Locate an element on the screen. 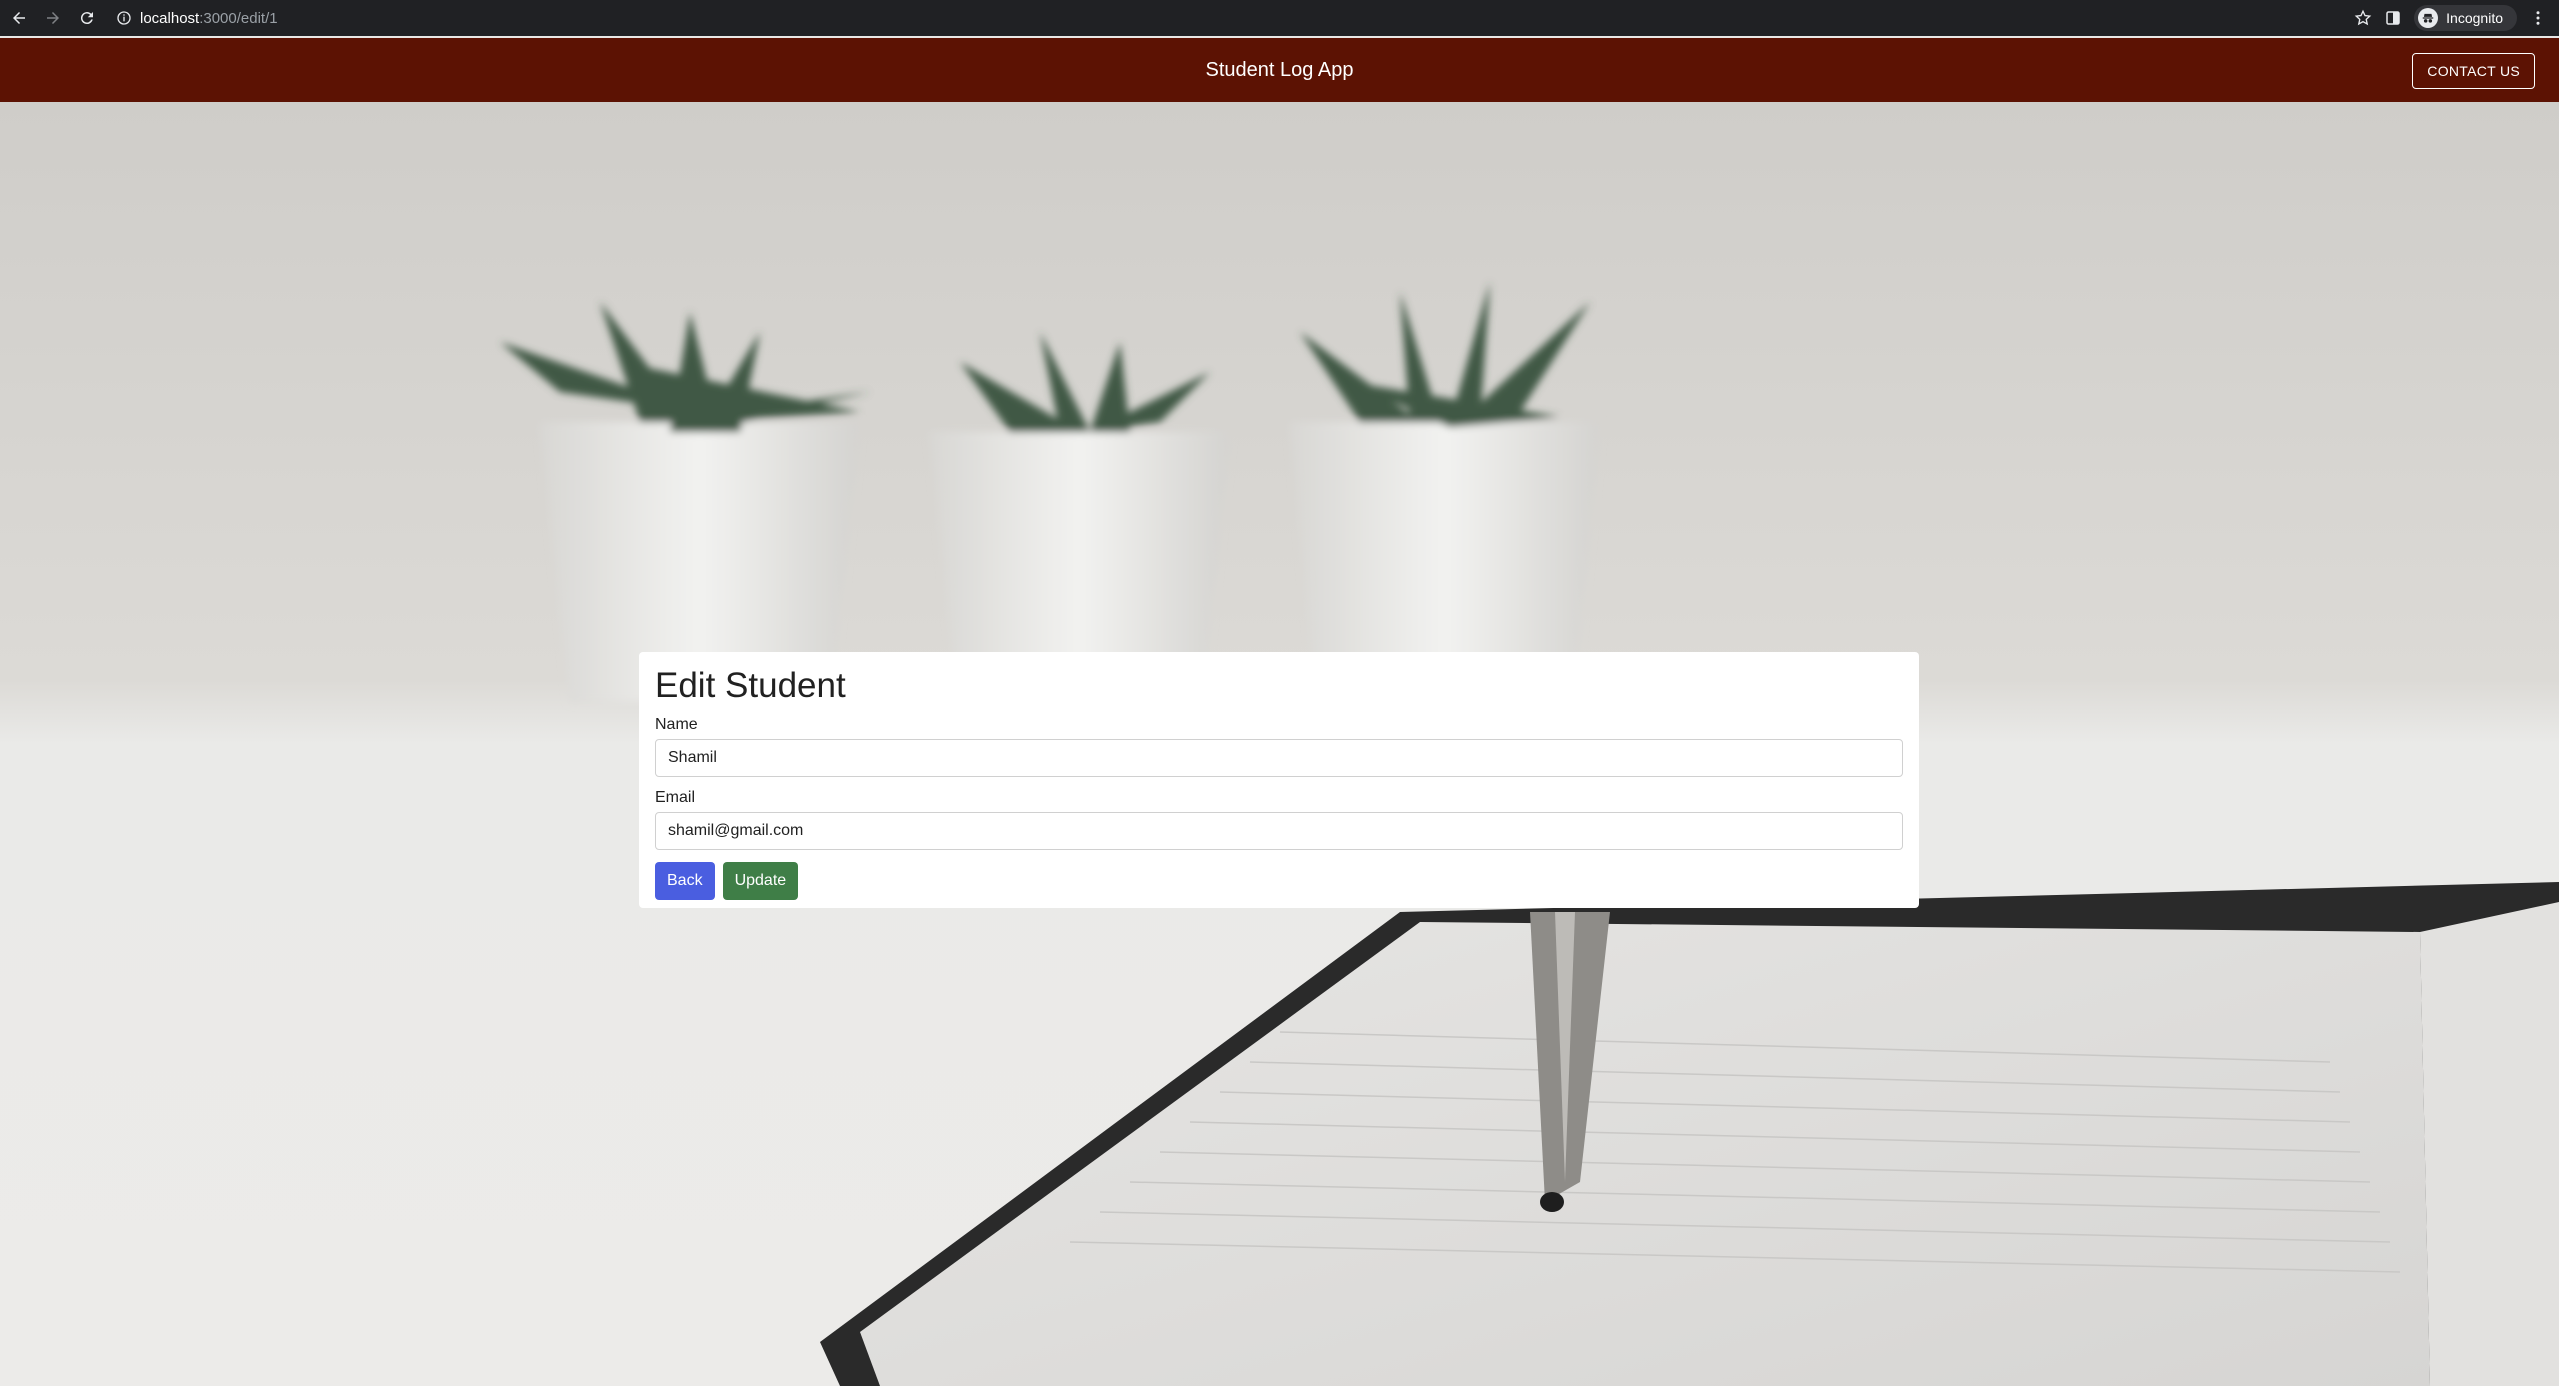 This screenshot has width=2559, height=1386. site-info-icon is located at coordinates (124, 18).